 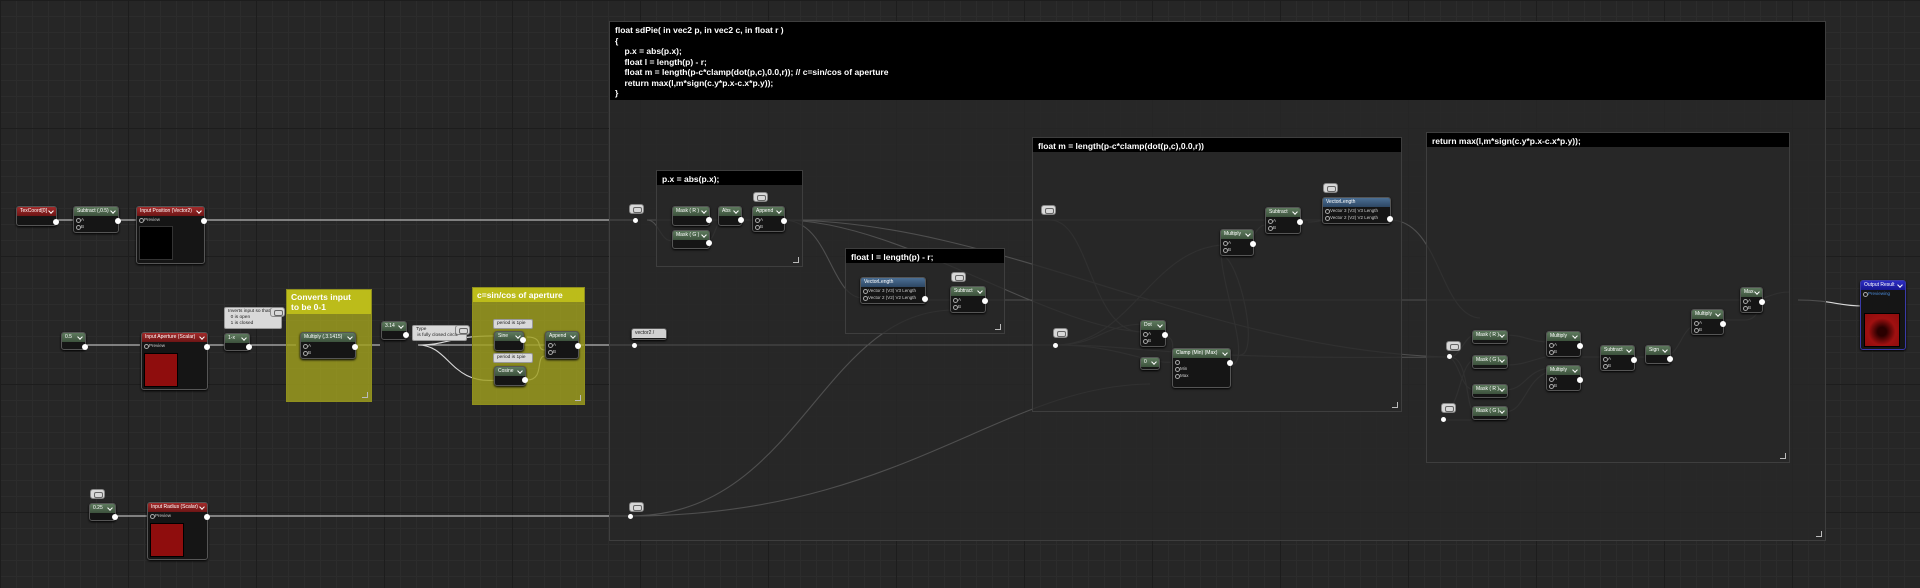 What do you see at coordinates (1201, 375) in the screenshot?
I see `pin-max: Max` at bounding box center [1201, 375].